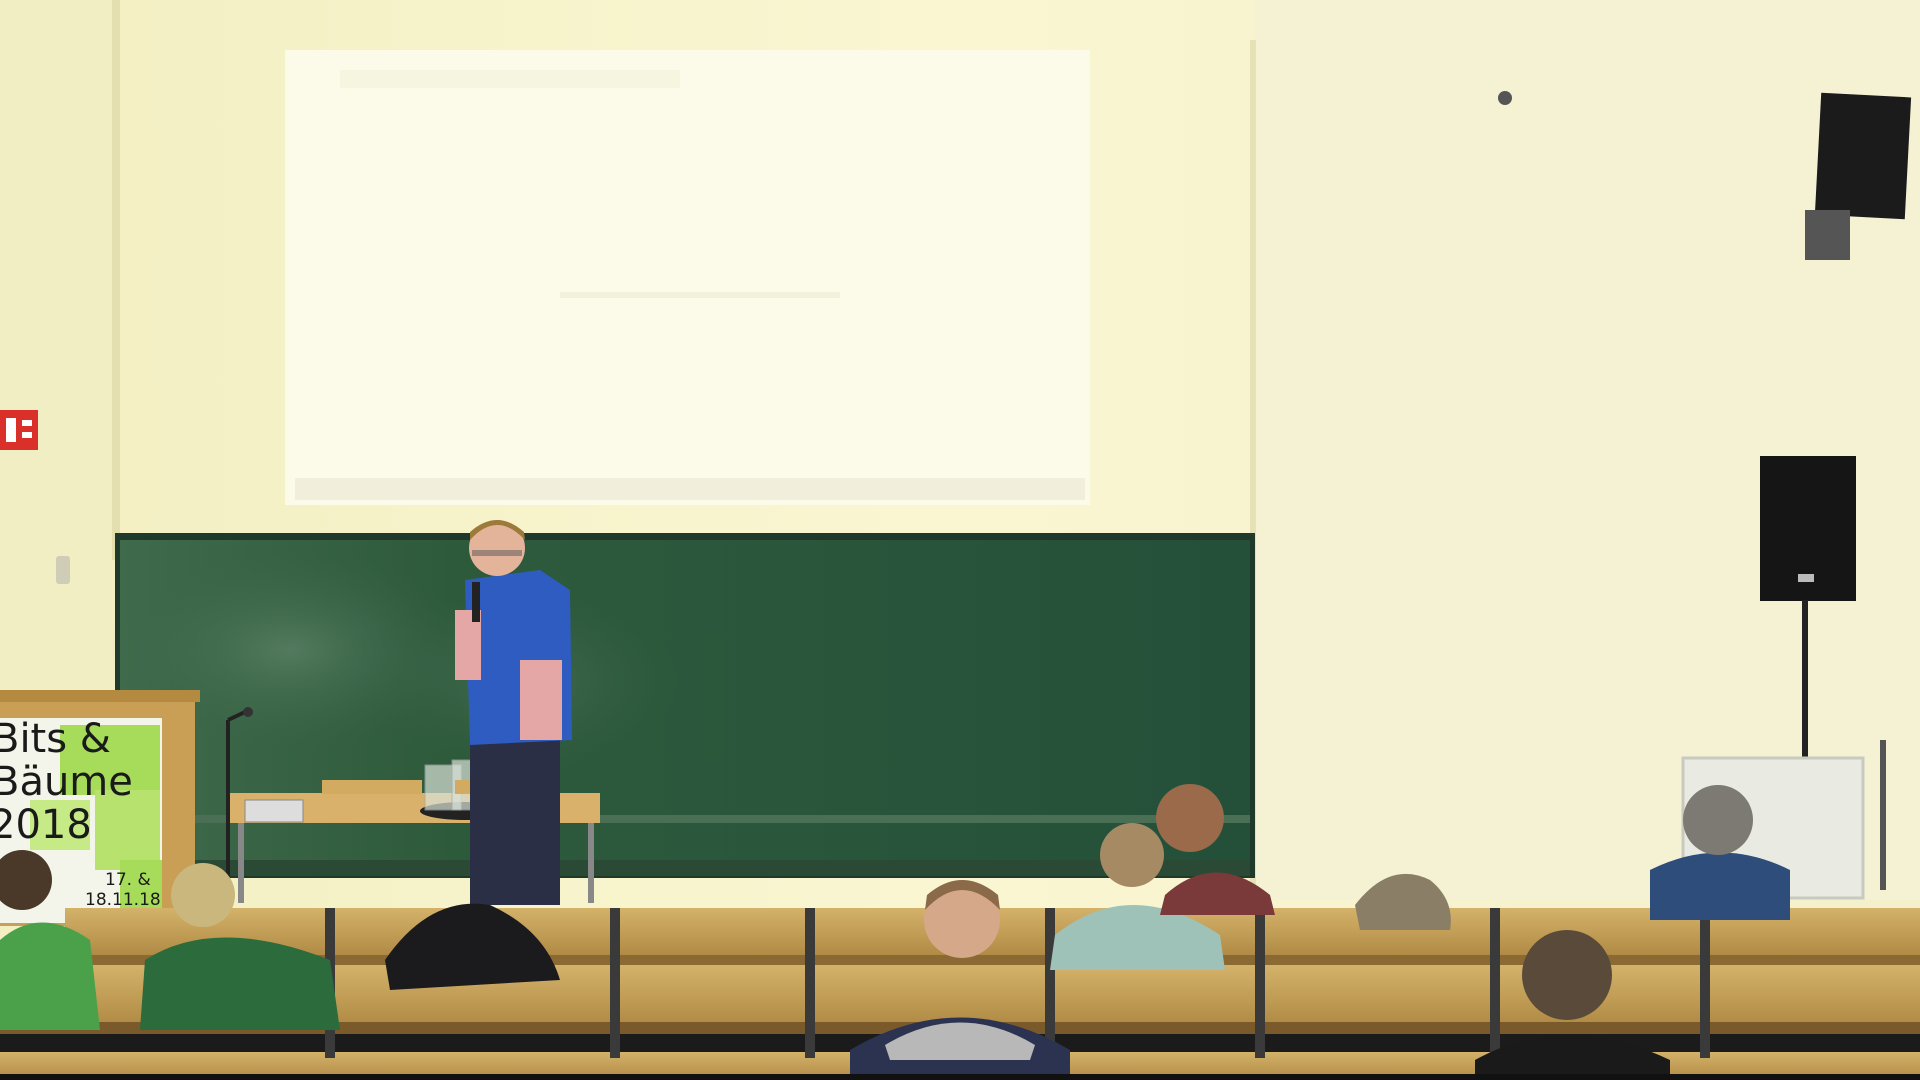 The height and width of the screenshot is (1080, 1920). I want to click on banner-line3: 2018, so click(46, 825).